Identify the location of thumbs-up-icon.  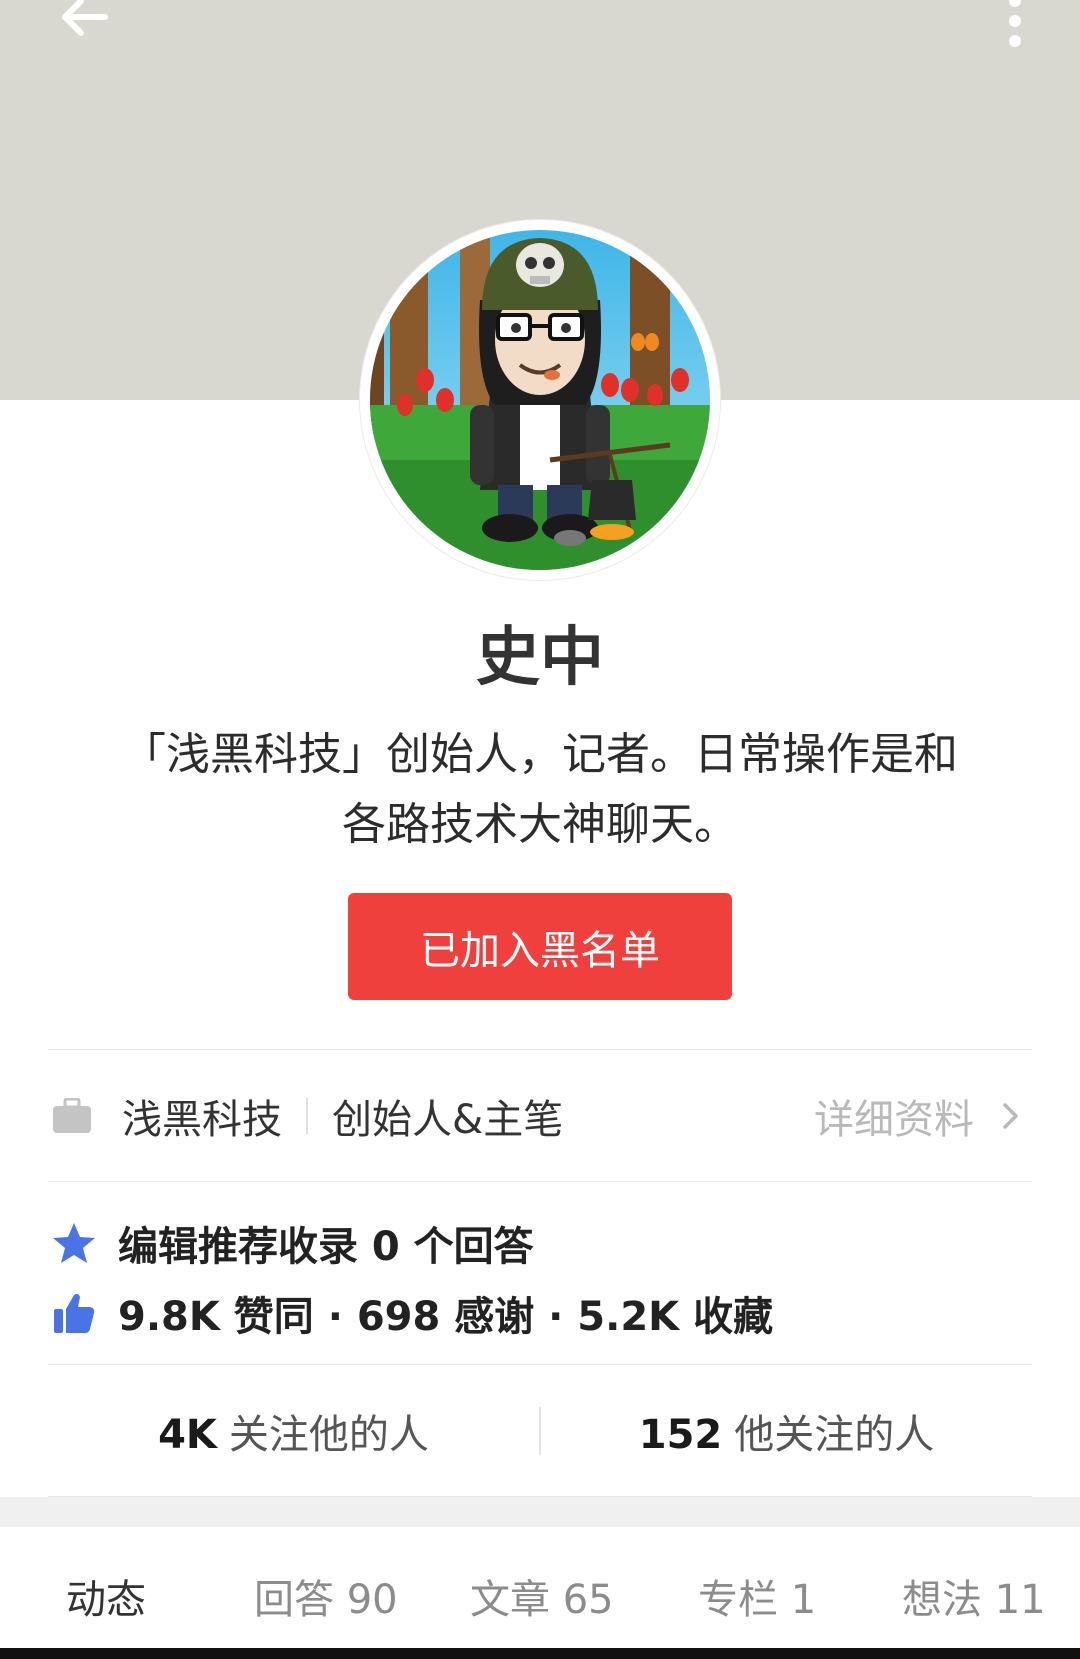
(74, 1313).